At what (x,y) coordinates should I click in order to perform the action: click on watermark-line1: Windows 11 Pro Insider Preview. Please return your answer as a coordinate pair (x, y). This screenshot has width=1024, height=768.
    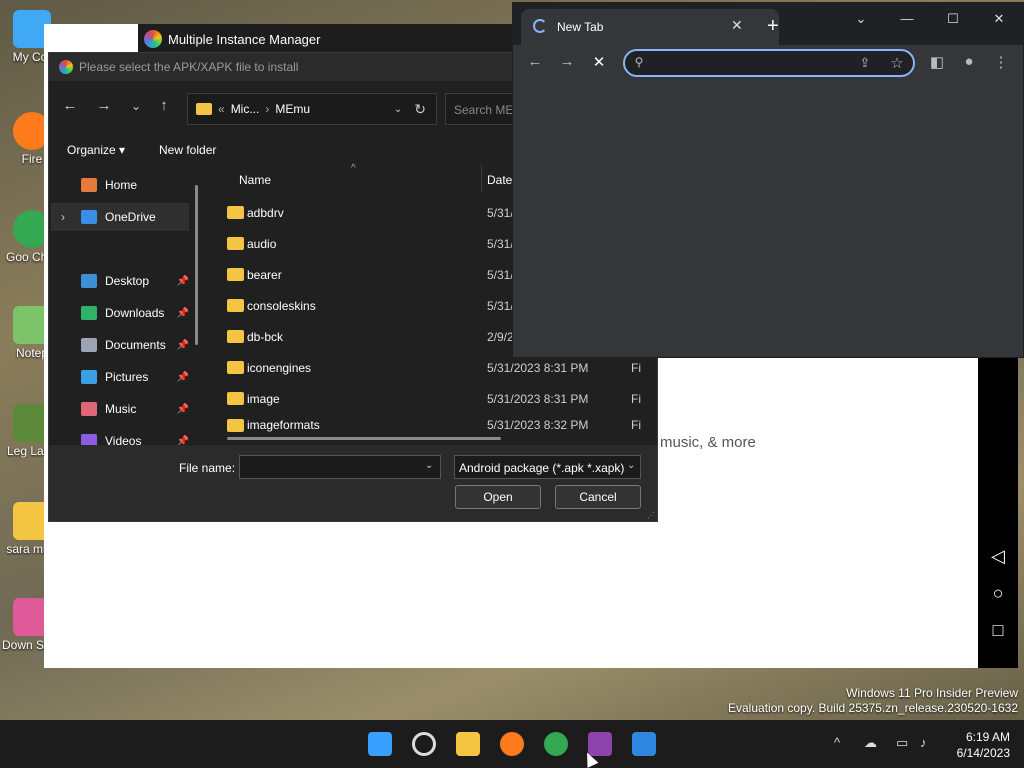
    Looking at the image, I should click on (932, 693).